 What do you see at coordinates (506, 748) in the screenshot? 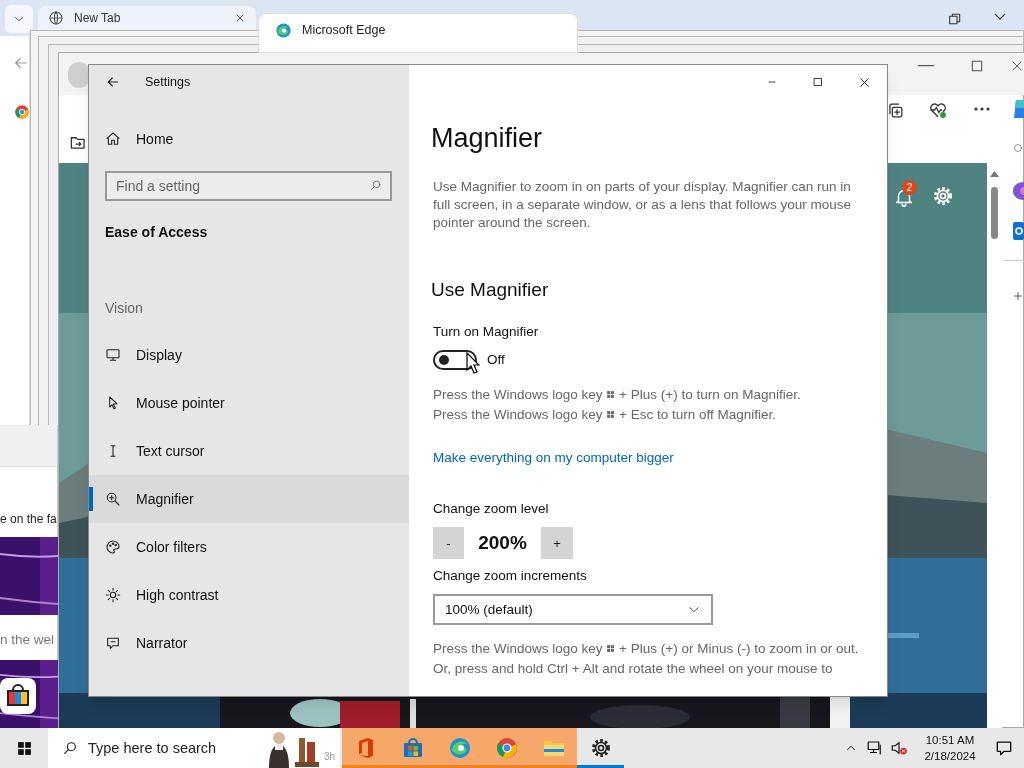
I see `chrome-logo-icon` at bounding box center [506, 748].